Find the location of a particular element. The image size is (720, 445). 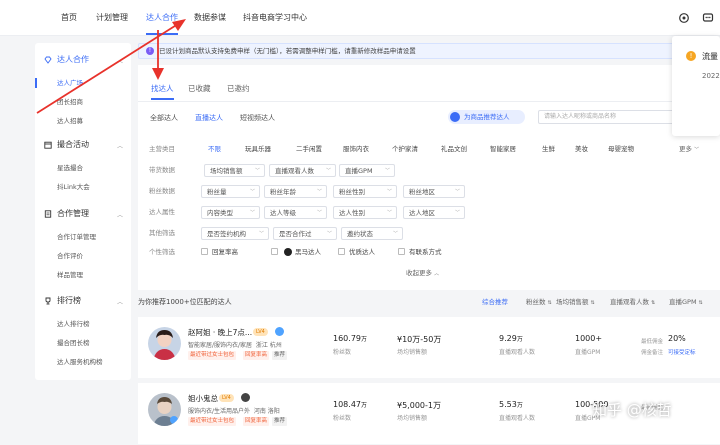

sidebar-item-leader-ranking: 撮合团长榜 is located at coordinates (73, 343).